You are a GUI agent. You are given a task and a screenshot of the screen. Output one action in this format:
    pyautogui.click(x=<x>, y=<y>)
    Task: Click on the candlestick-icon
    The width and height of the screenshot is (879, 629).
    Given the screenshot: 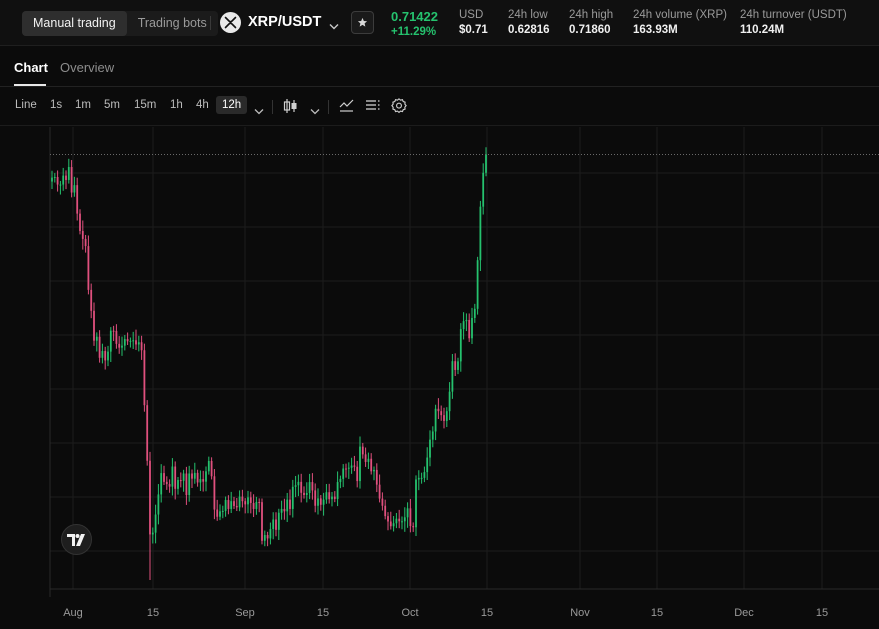 What is the action you would take?
    pyautogui.click(x=290, y=108)
    